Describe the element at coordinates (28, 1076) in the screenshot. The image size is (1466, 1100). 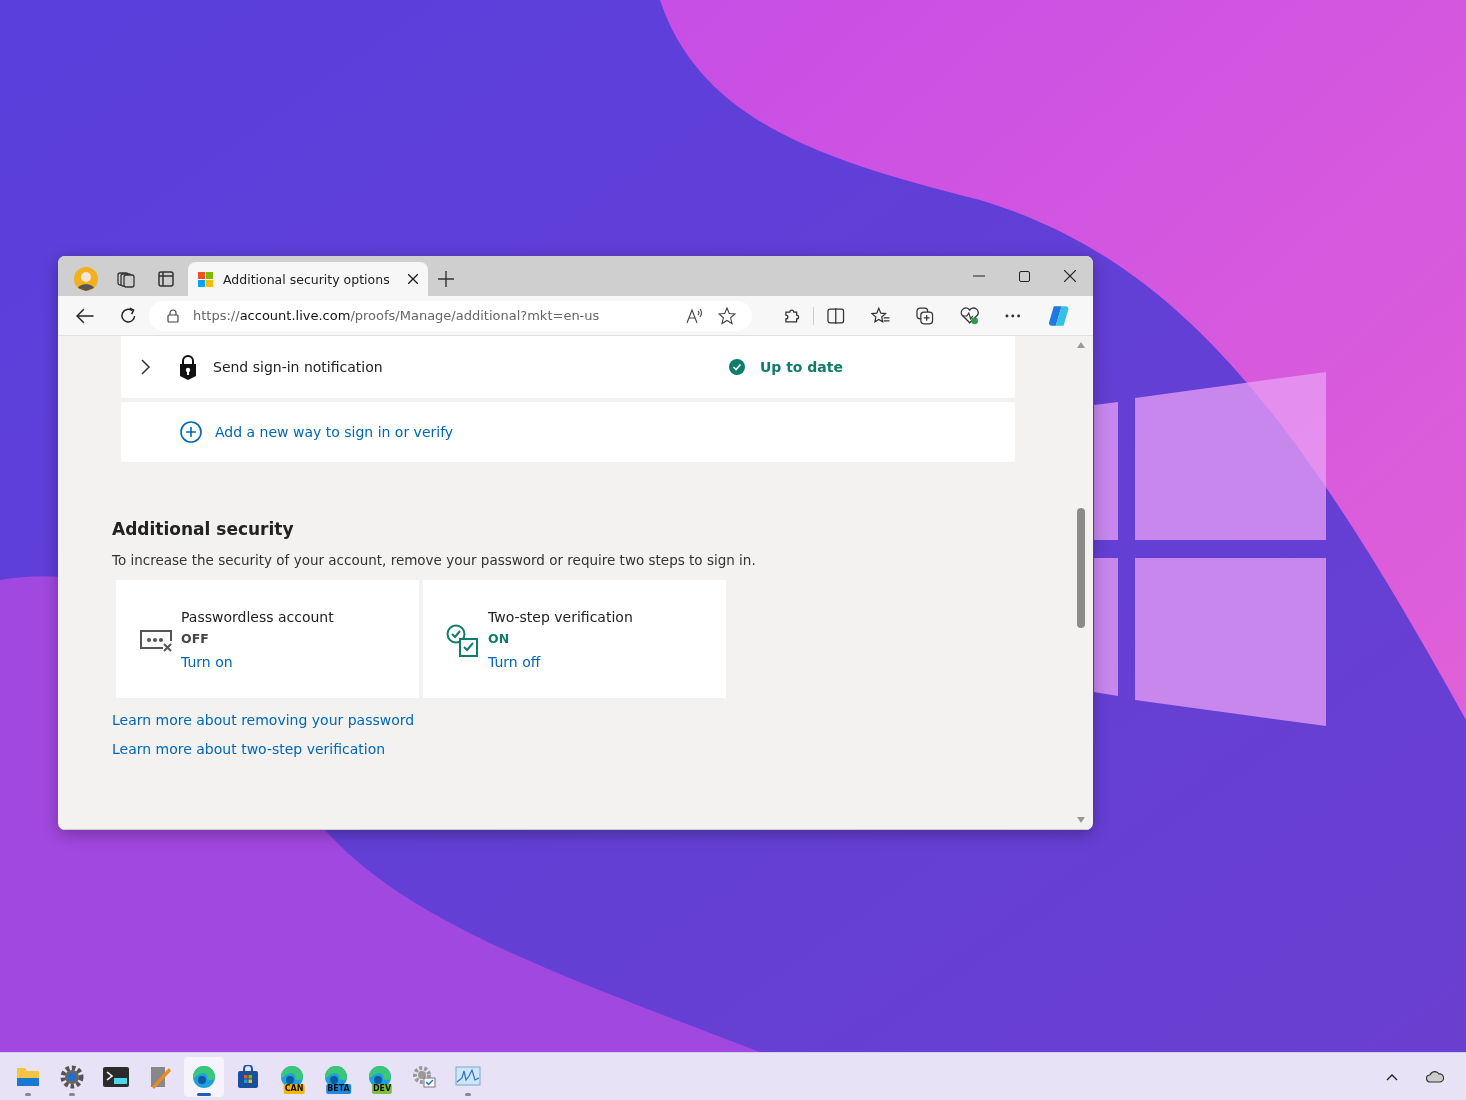
I see `folder-icon` at that location.